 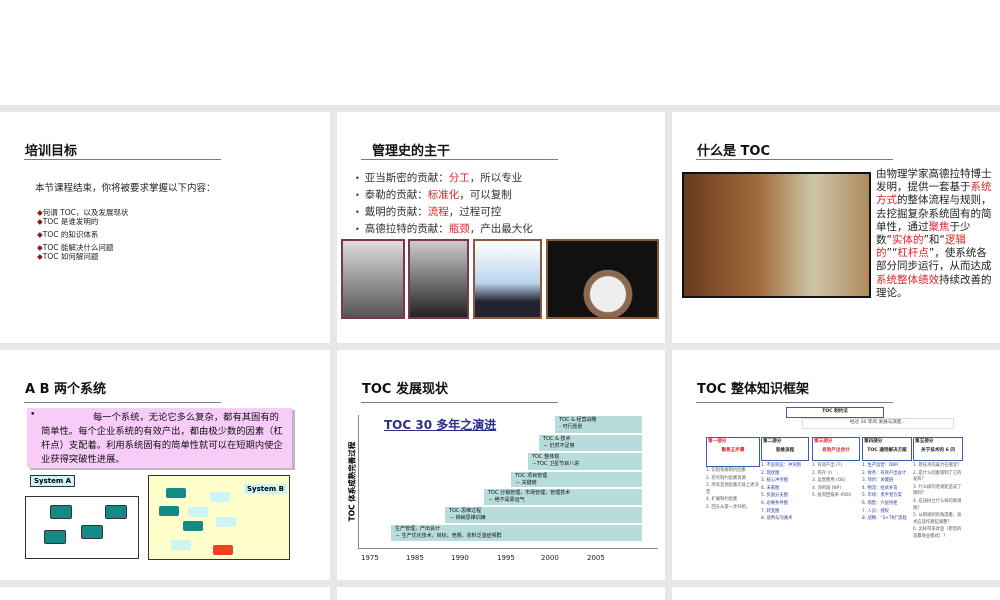 I want to click on evolution-step: 生产管理，产出会计－ 生产优化技术，目标，竞赛，资料泛滥症候群, so click(x=516, y=533).